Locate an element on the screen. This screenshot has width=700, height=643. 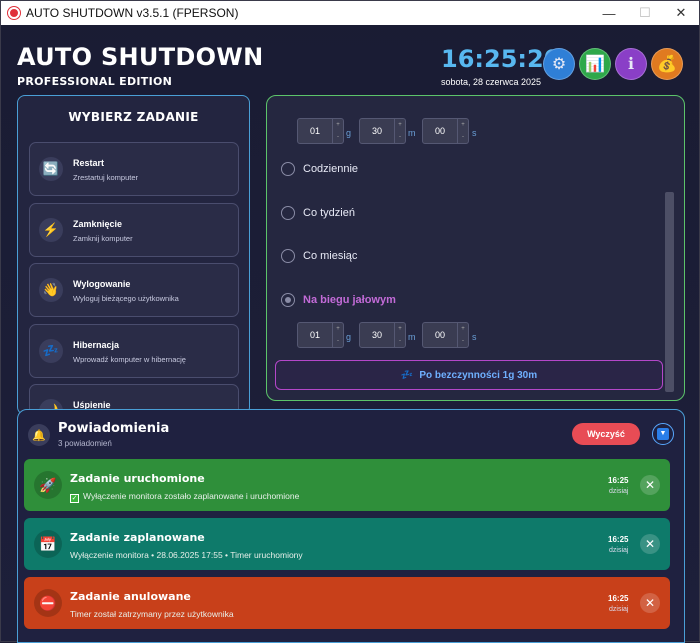
task-desc: Wprowadź komputer w hibernację is located at coordinates (129, 359).